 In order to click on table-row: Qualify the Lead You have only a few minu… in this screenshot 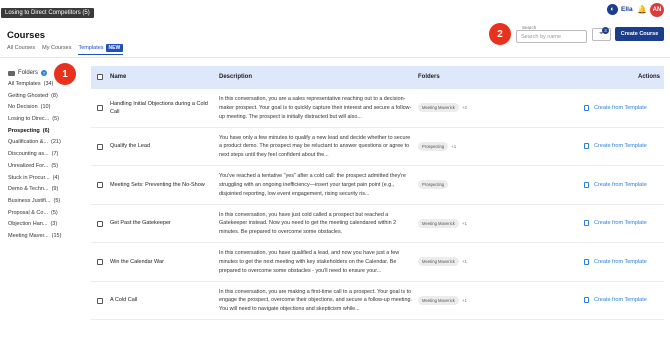, I will do `click(377, 147)`.